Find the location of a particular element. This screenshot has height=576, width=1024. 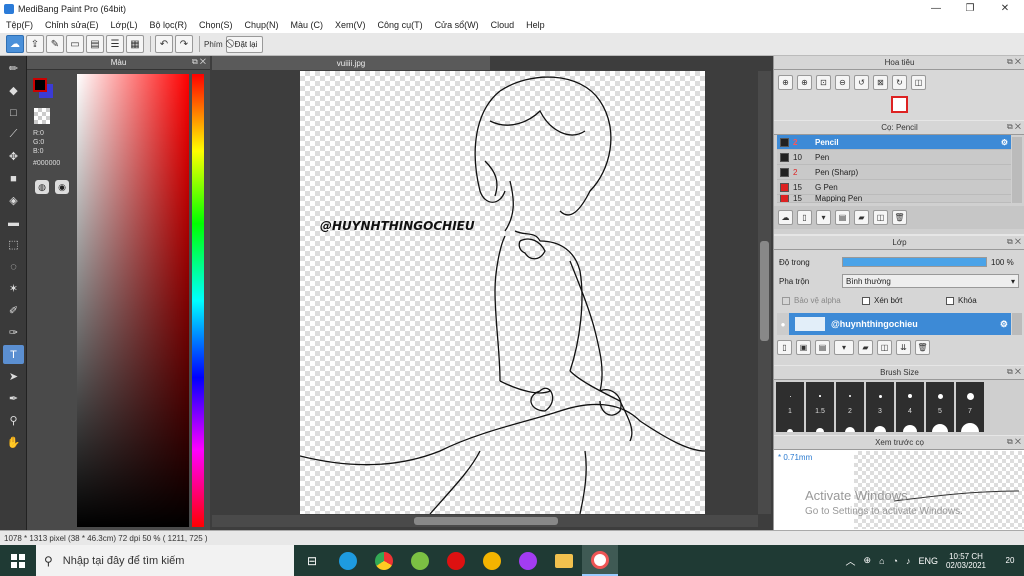

move-tool-icon: ✥ is located at coordinates (13, 156).